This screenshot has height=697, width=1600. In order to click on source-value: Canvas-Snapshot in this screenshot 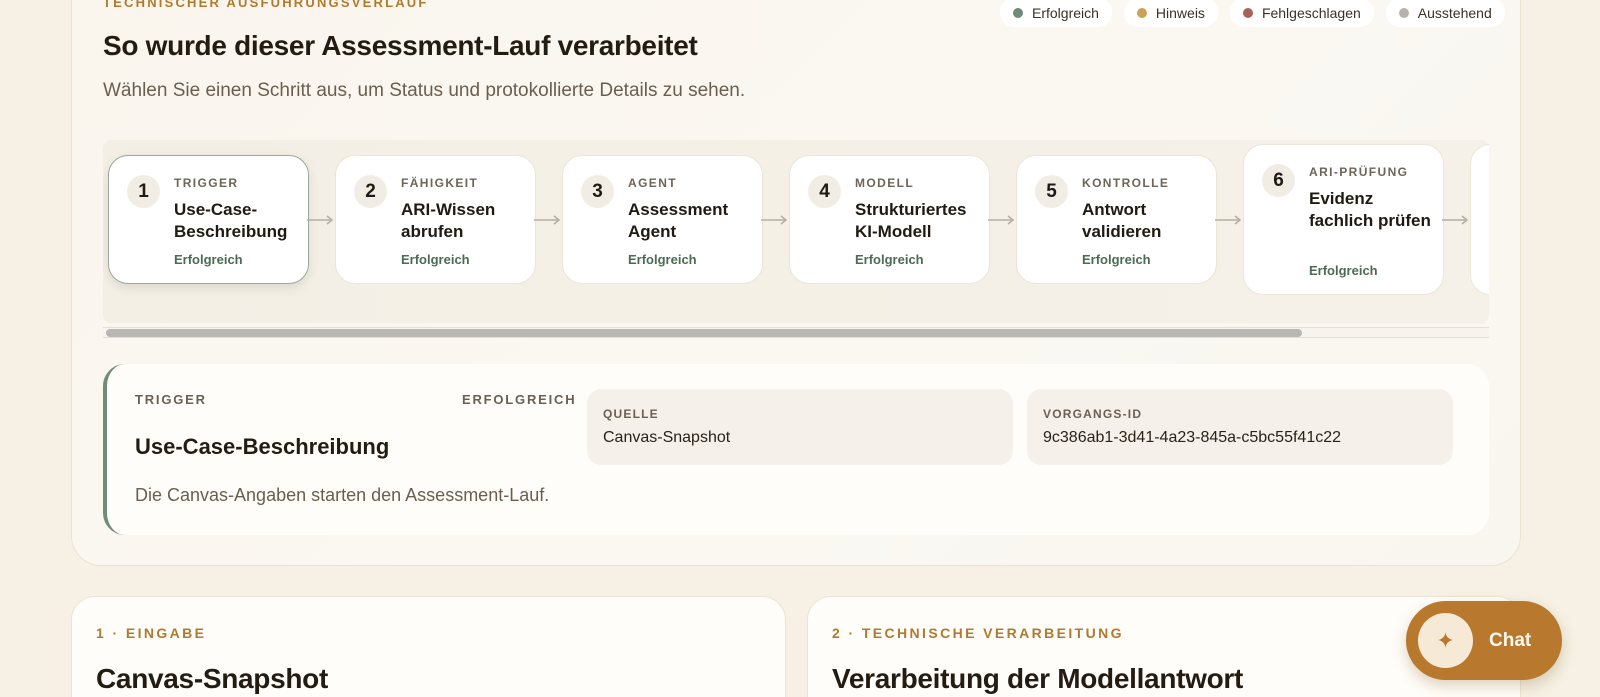, I will do `click(667, 437)`.